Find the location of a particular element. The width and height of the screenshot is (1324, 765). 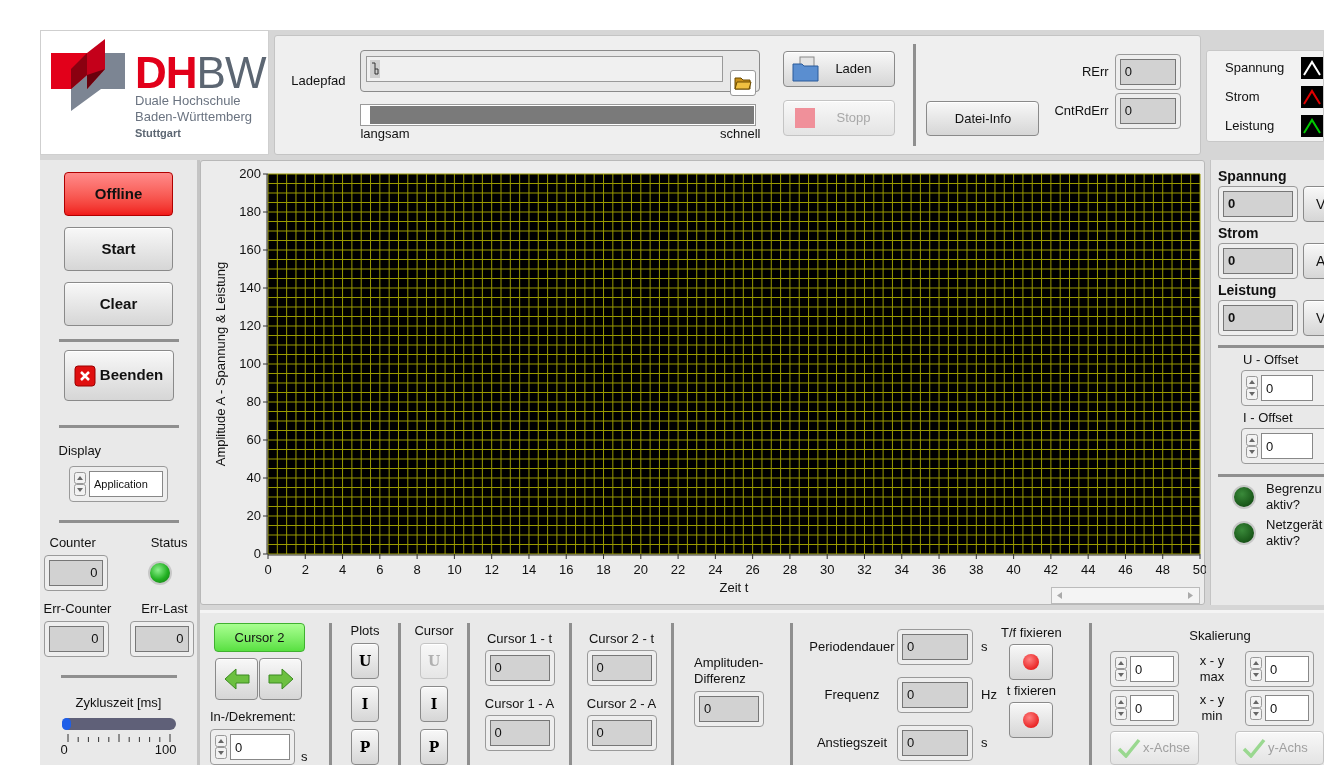

label: 100 is located at coordinates (165, 750).